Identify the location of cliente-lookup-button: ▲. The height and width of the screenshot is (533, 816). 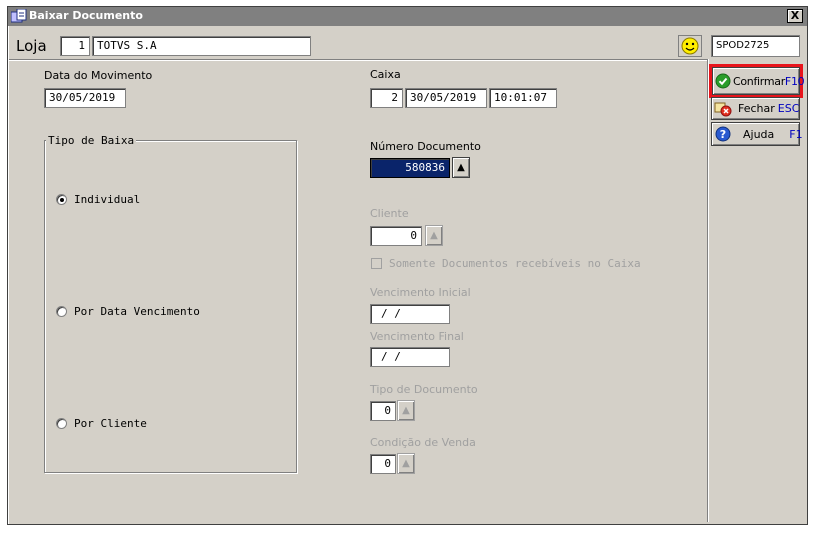
(434, 235).